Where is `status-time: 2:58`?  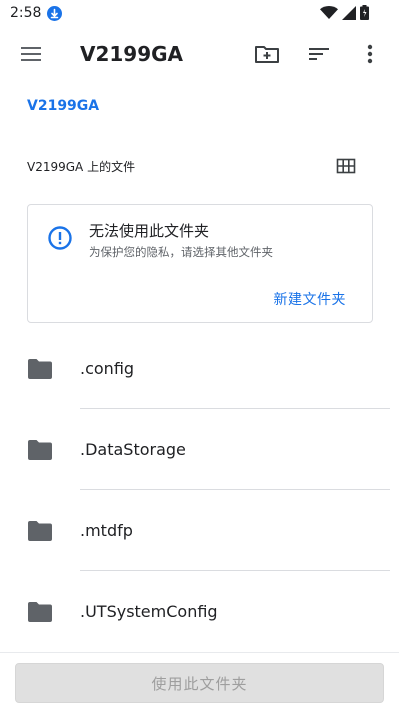 status-time: 2:58 is located at coordinates (26, 13).